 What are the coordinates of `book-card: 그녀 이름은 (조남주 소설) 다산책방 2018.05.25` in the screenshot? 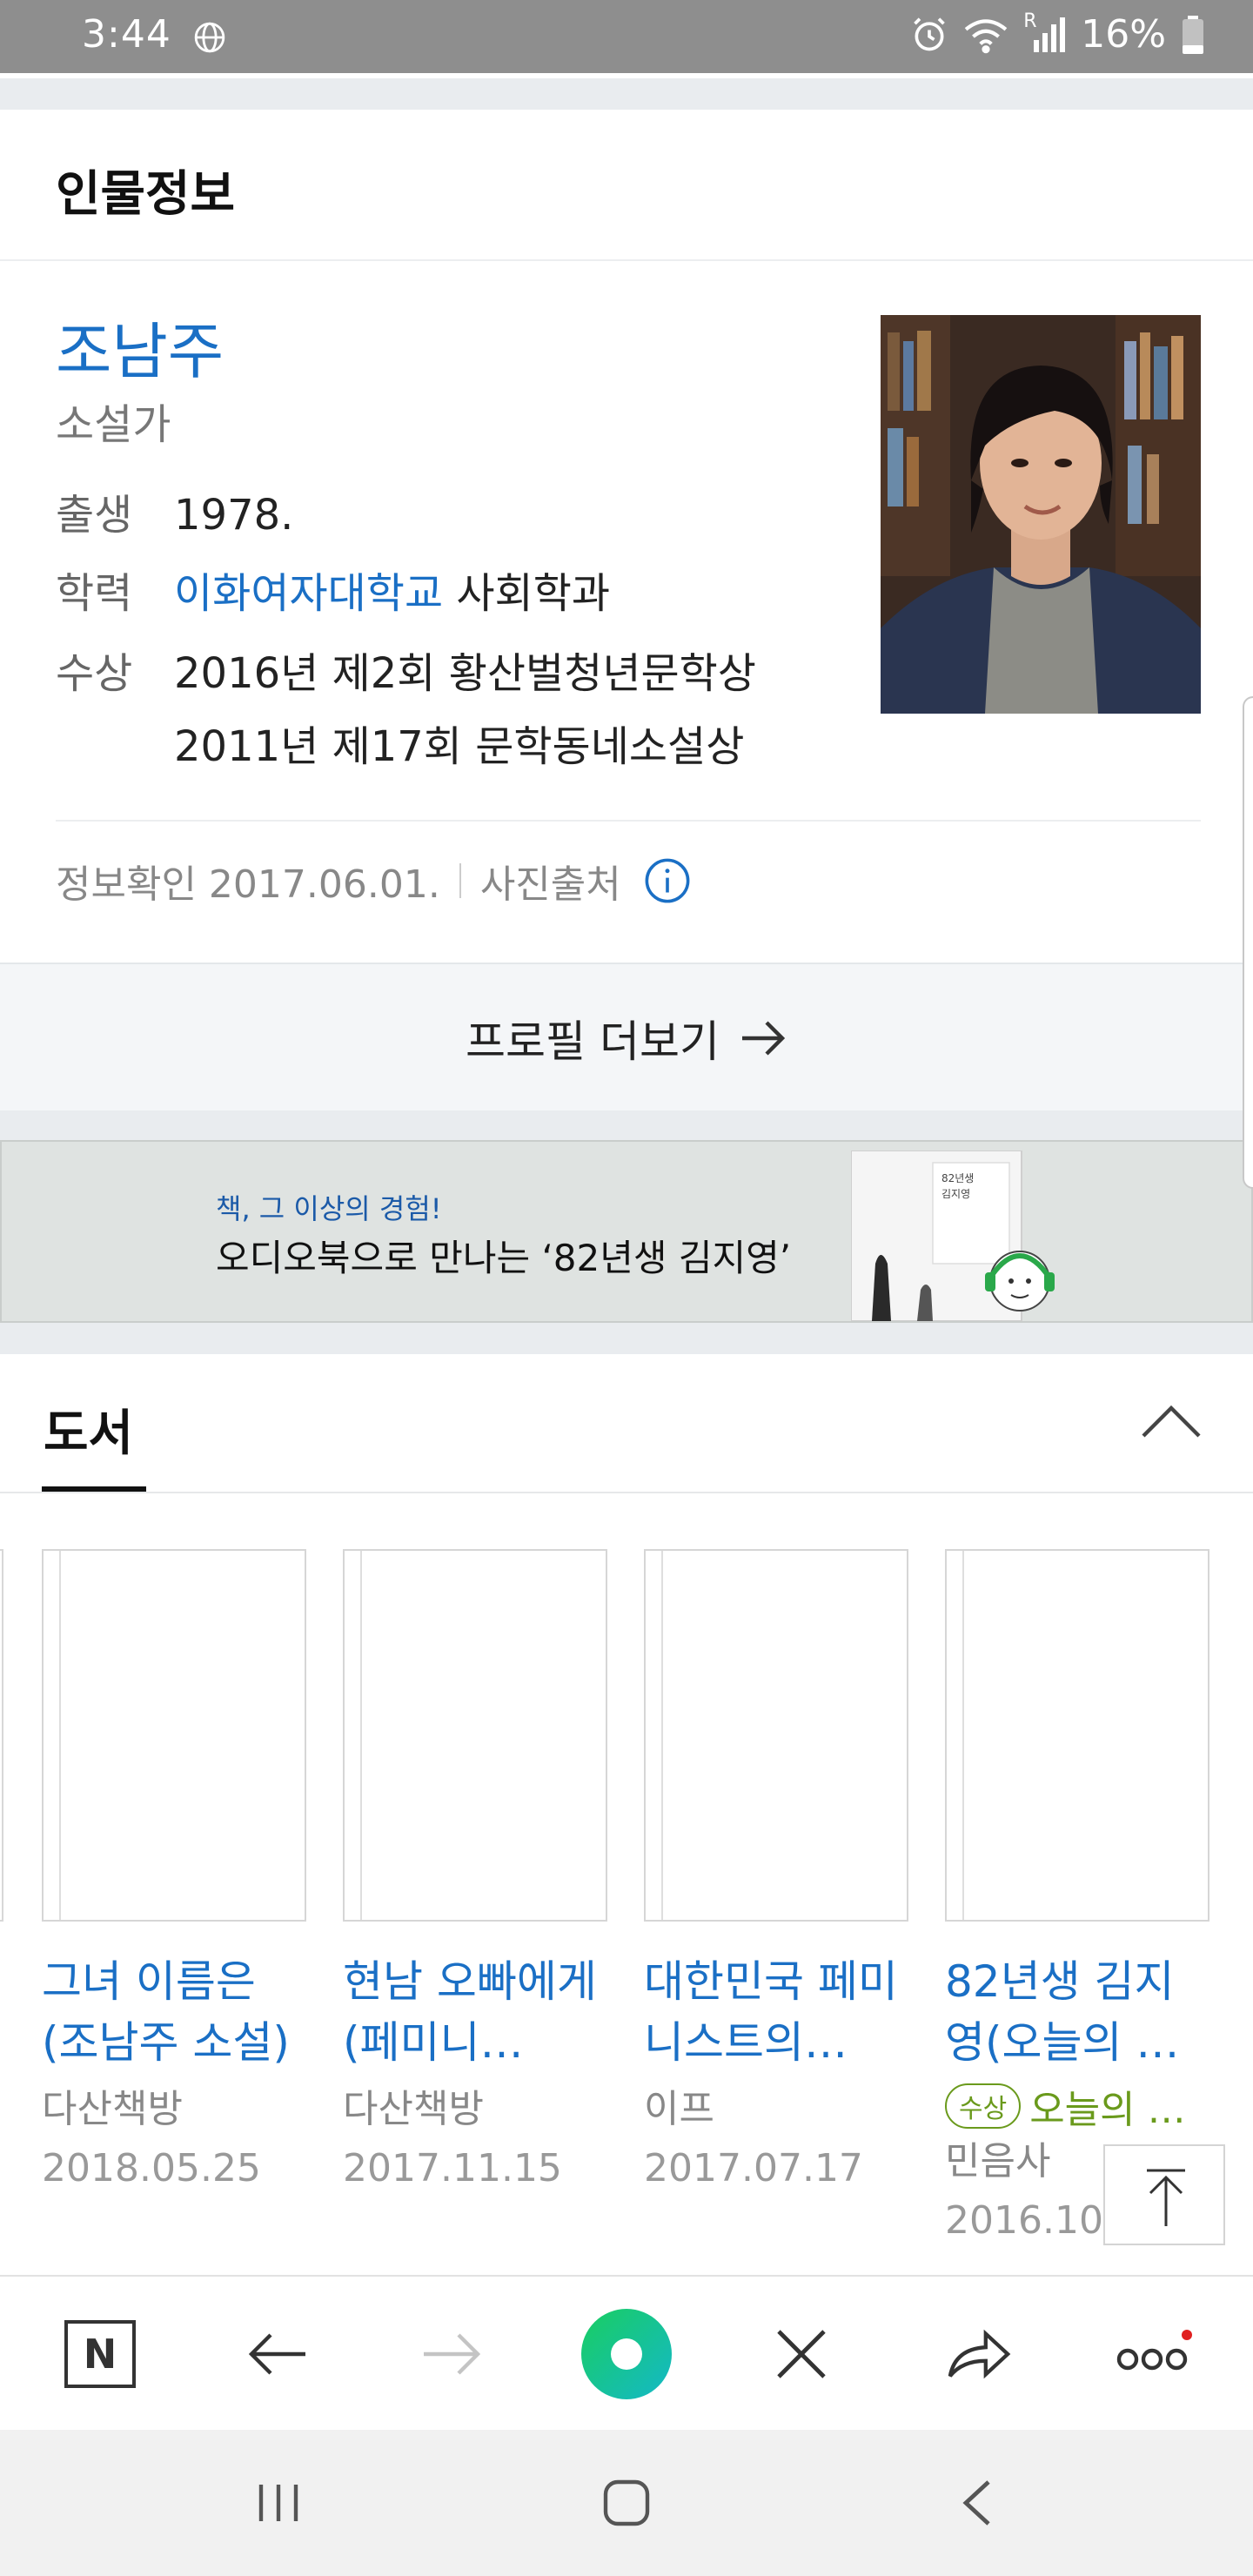 It's located at (175, 1874).